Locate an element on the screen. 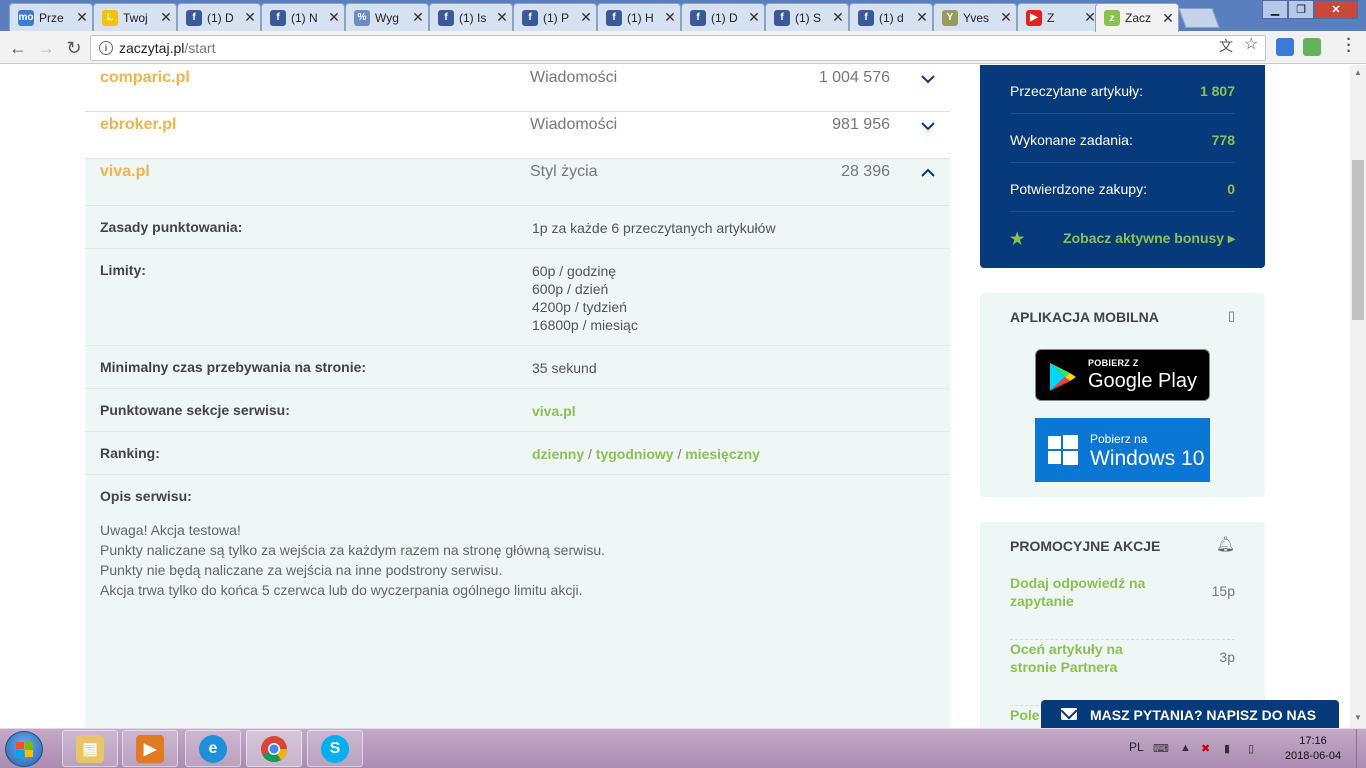  bookmark-star-icon: ☆ is located at coordinates (1251, 44).